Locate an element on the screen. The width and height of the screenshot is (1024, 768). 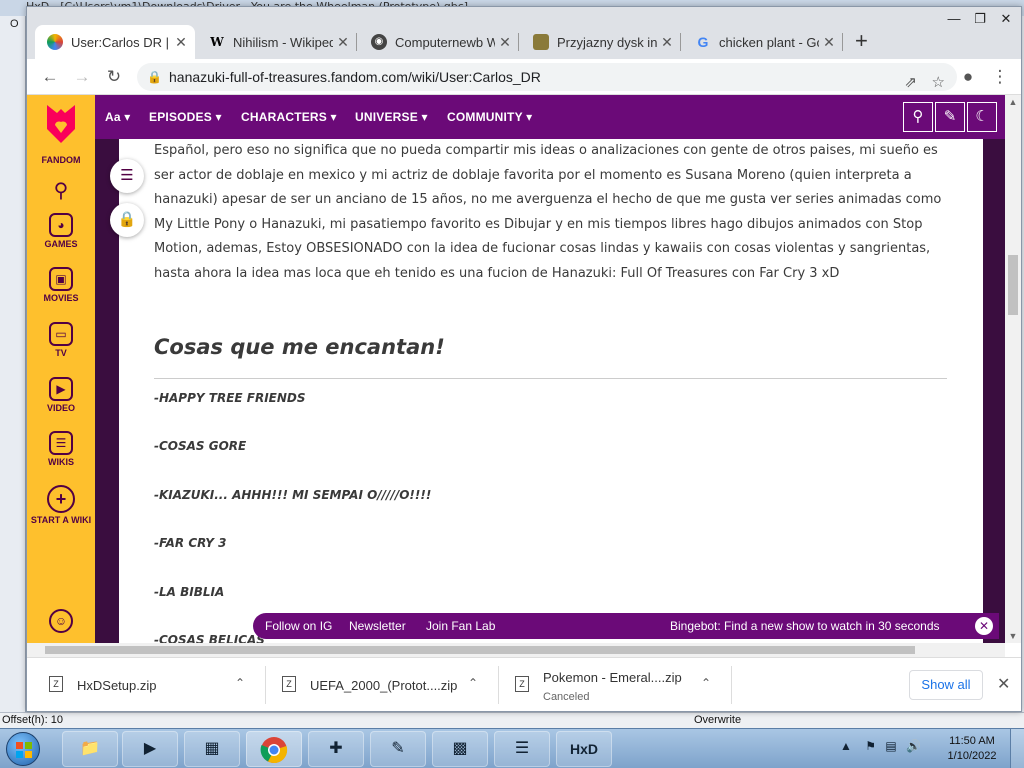
scroll-down-icon: ▼ is located at coordinates (1013, 636).